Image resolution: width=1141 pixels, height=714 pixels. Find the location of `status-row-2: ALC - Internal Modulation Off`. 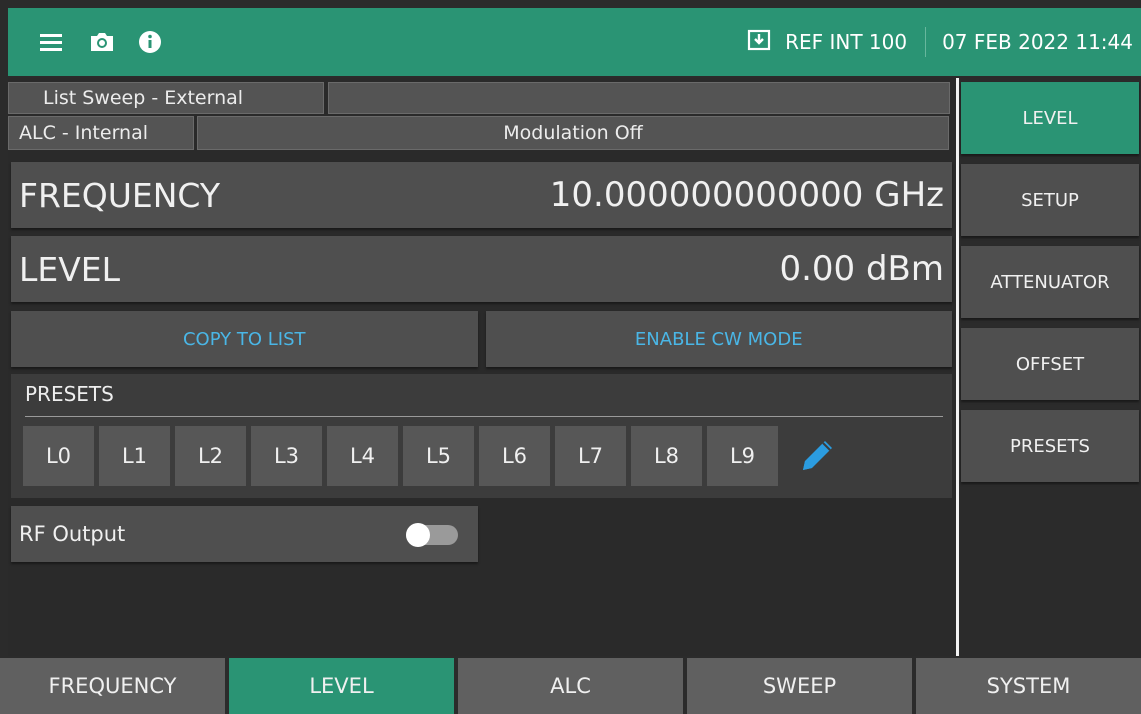

status-row-2: ALC - Internal Modulation Off is located at coordinates (478, 133).